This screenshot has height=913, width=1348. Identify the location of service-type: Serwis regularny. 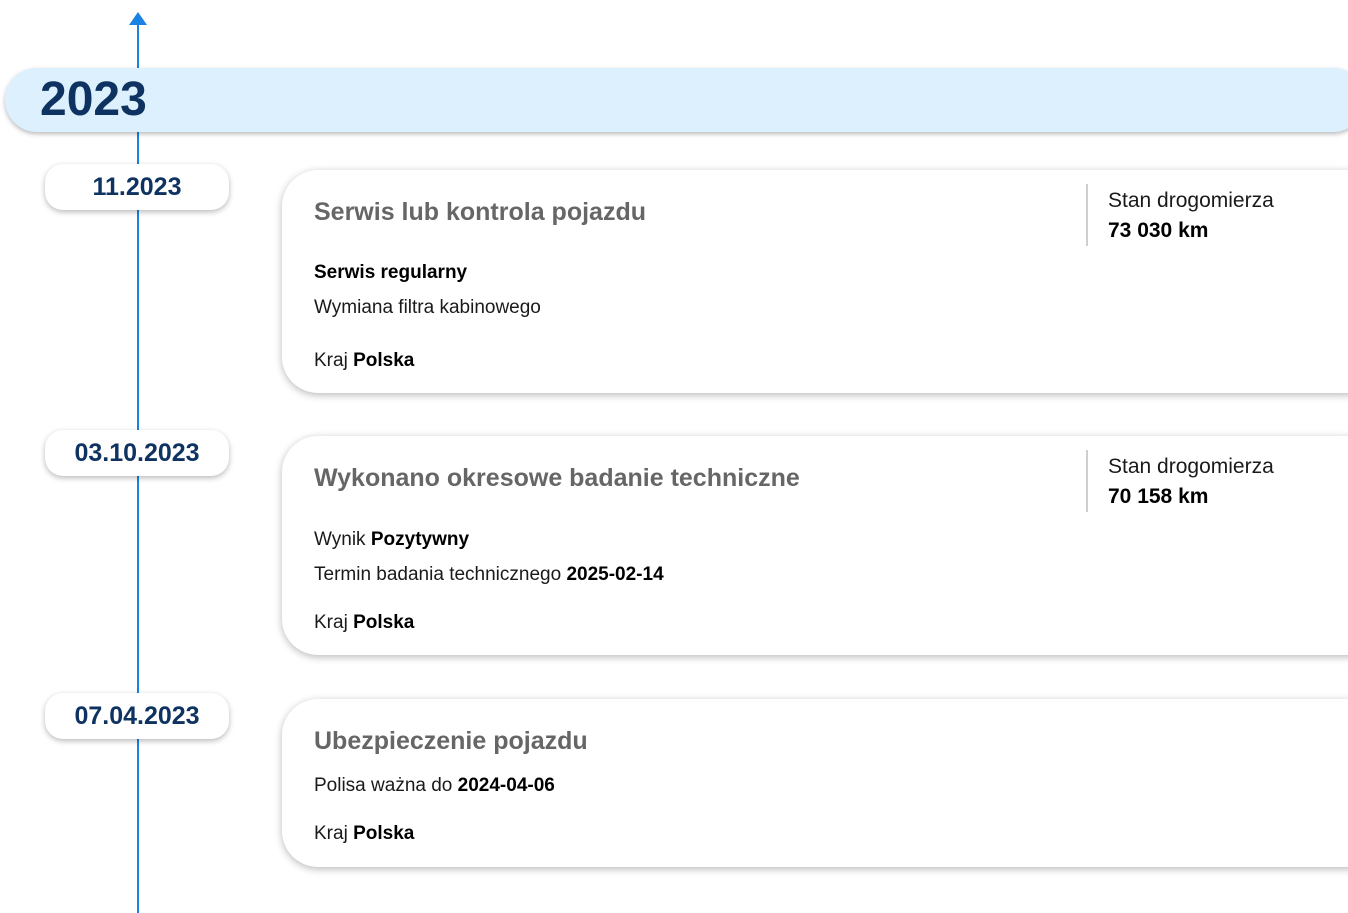
(390, 273).